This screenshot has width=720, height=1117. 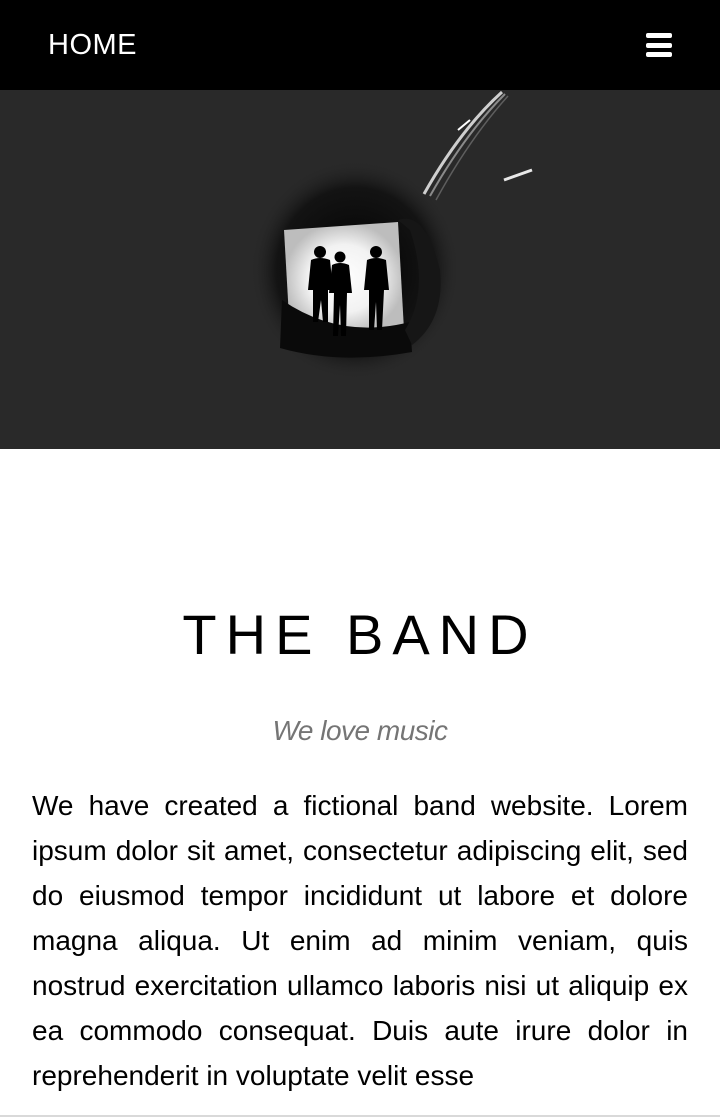 What do you see at coordinates (92, 45) in the screenshot?
I see `nav-home-link: HOME` at bounding box center [92, 45].